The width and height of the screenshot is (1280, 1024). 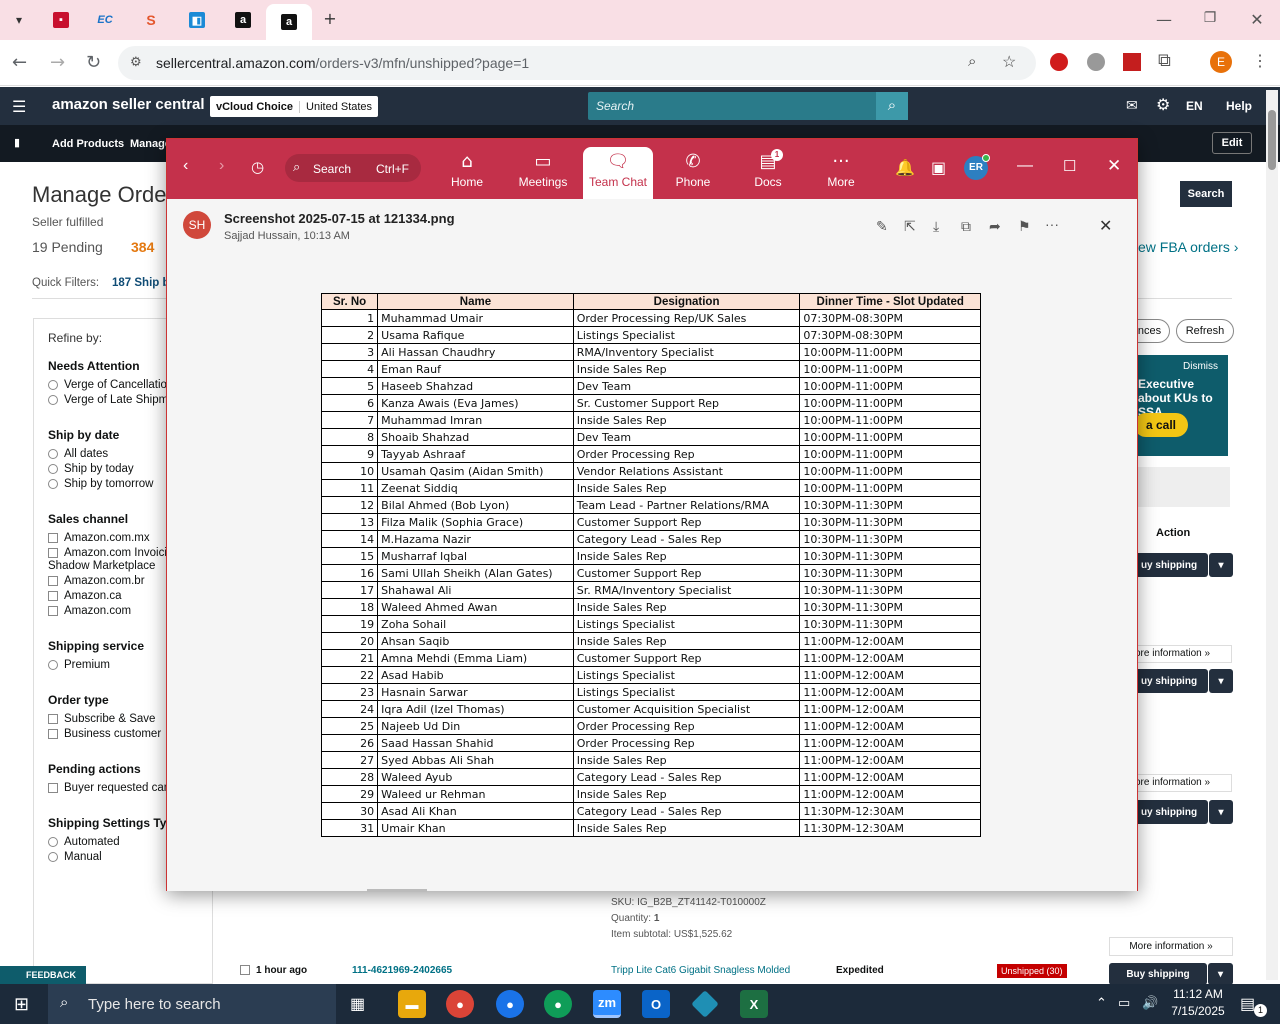 What do you see at coordinates (1257, 19) in the screenshot?
I see `close-window-button: ✕` at bounding box center [1257, 19].